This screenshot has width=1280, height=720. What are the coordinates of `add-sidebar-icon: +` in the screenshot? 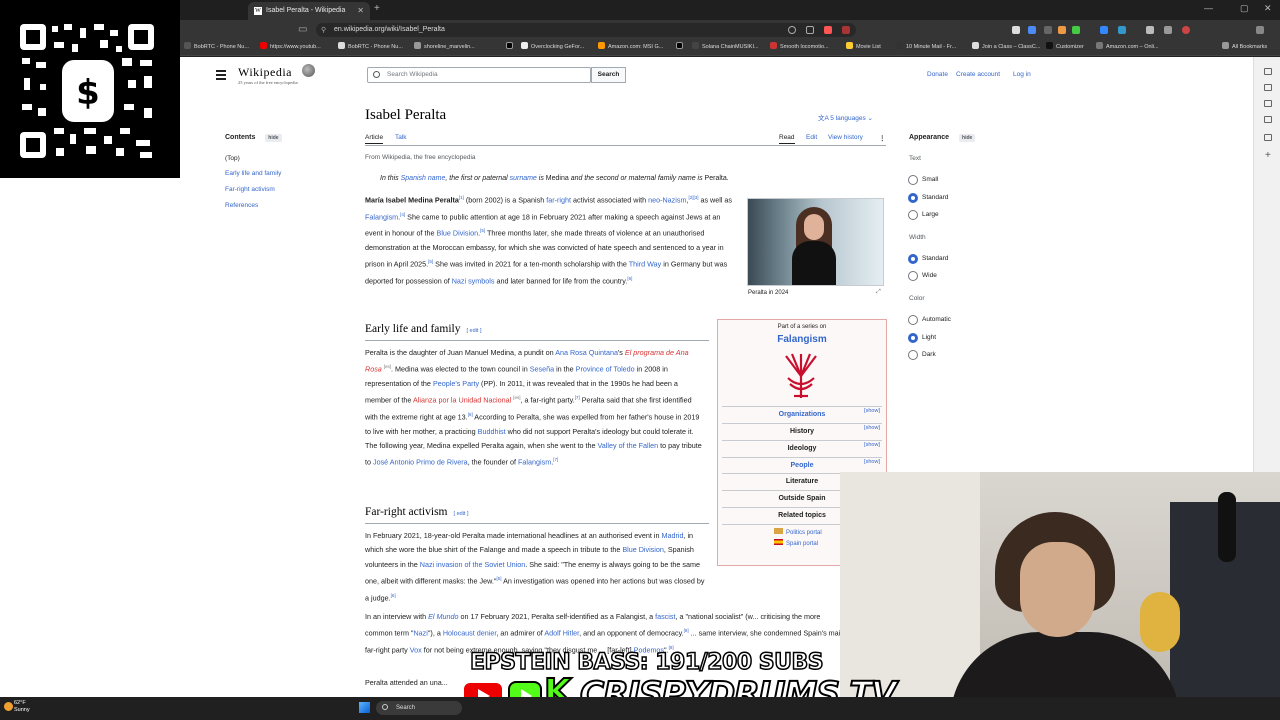 It's located at (1268, 155).